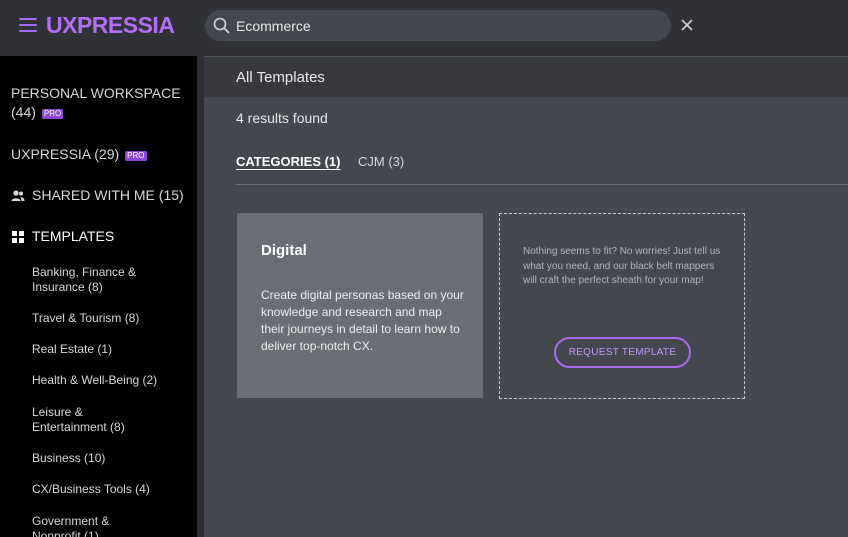  Describe the element at coordinates (65, 154) in the screenshot. I see `sidebar-item-label: UXPRESSIA (29)` at that location.